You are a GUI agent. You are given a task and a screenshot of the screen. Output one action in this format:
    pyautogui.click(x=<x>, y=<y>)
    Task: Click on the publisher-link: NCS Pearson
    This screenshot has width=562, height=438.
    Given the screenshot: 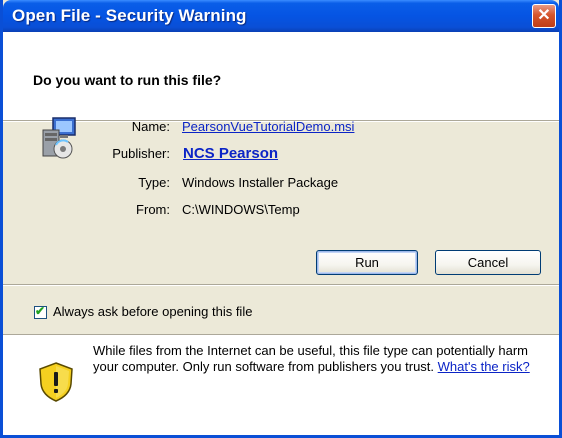 What is the action you would take?
    pyautogui.click(x=230, y=153)
    